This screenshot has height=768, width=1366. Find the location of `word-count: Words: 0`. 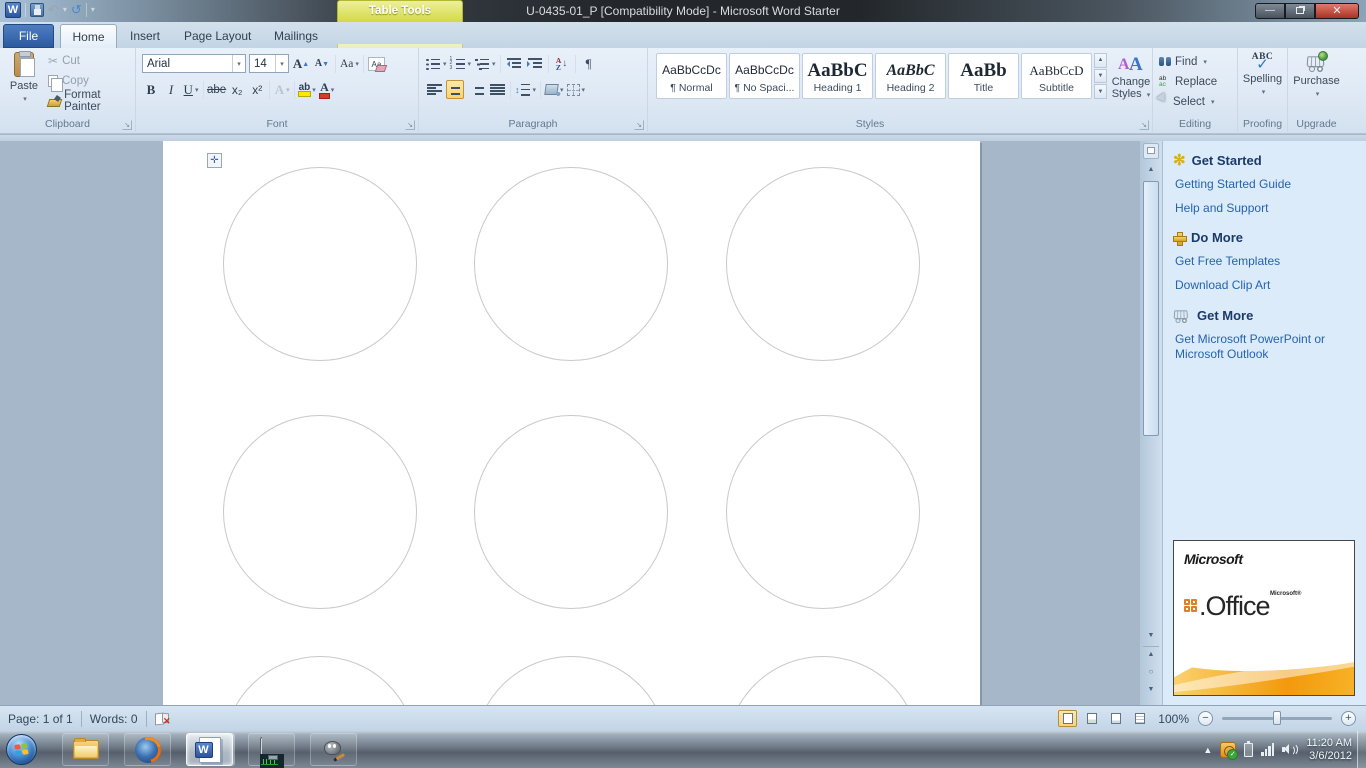

word-count: Words: 0 is located at coordinates (114, 719).